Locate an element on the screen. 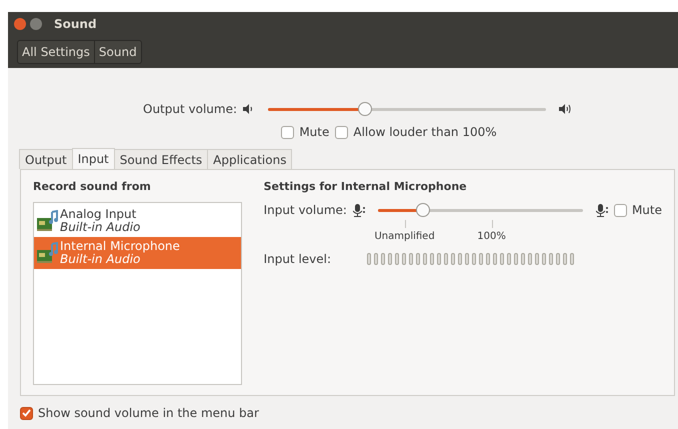  close-icon is located at coordinates (20, 24).